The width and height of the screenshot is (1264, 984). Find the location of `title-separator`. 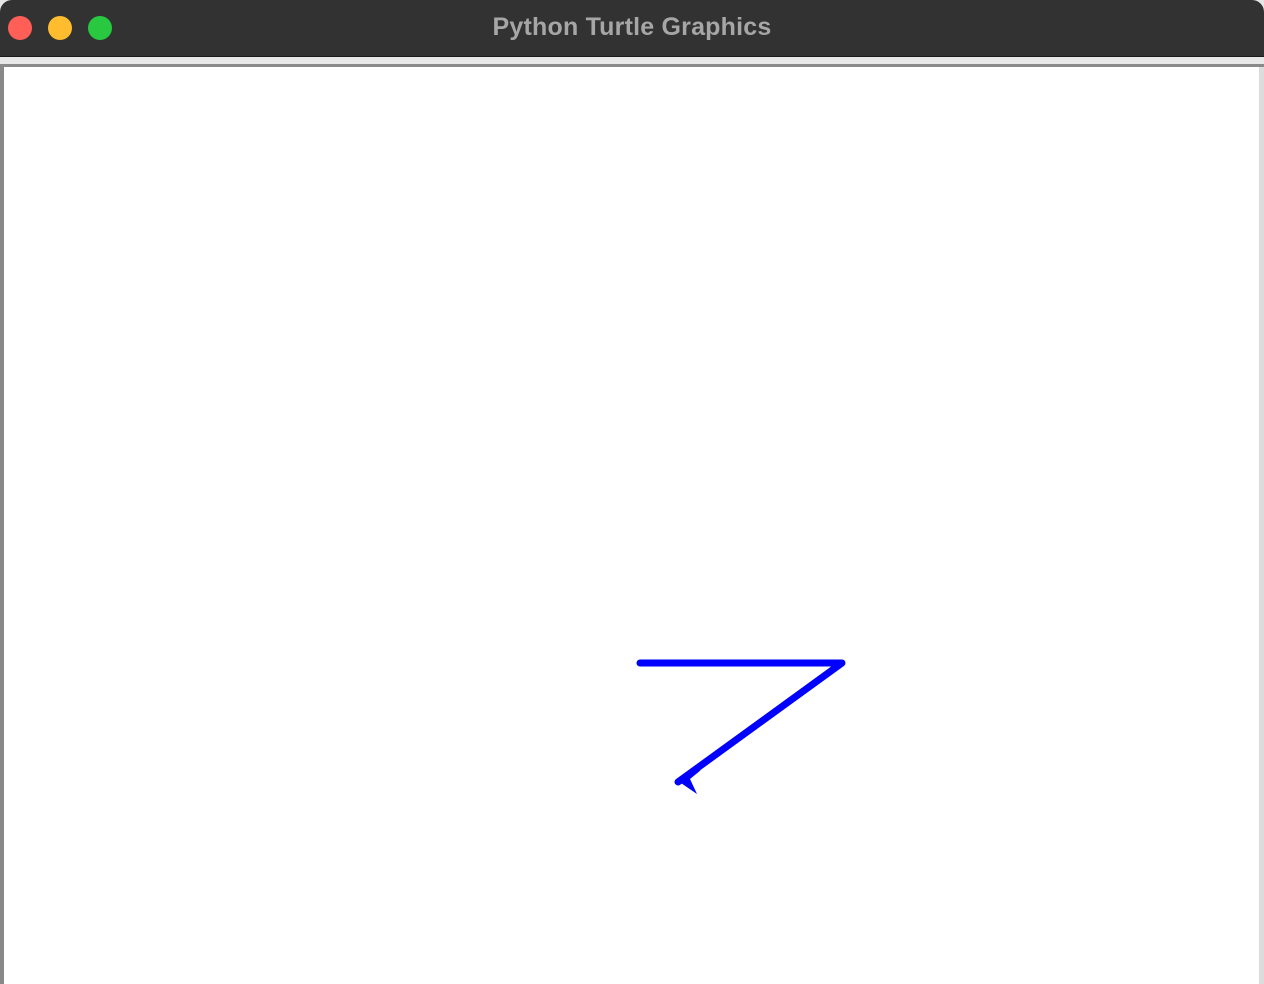

title-separator is located at coordinates (632, 62).